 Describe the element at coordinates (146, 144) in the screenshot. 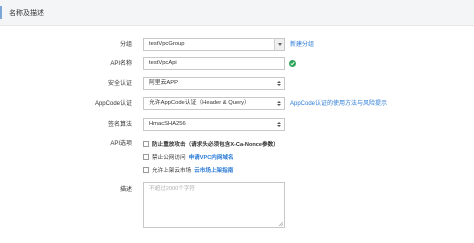

I see `replay-protection-checkbox` at that location.